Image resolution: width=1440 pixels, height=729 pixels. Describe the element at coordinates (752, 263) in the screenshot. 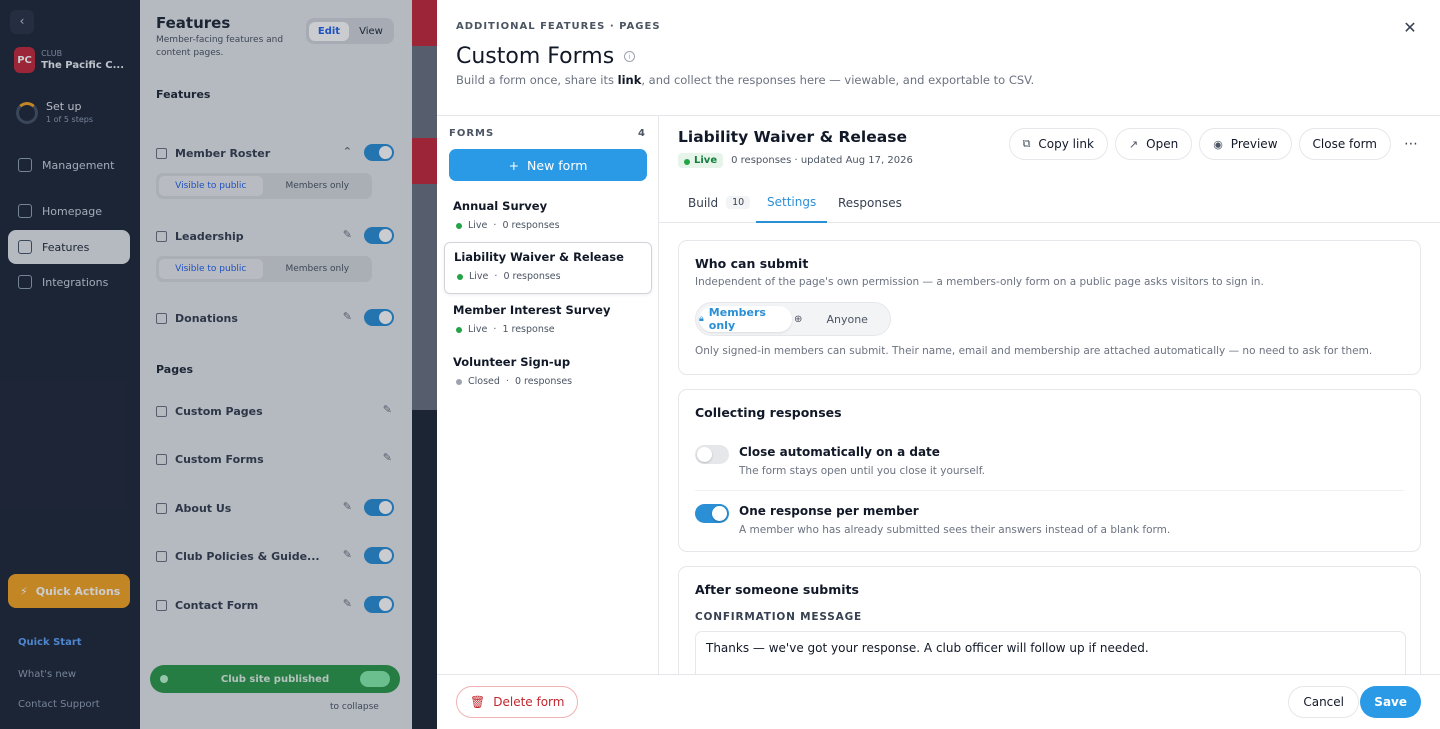

I see `card-title: Who can submit` at that location.